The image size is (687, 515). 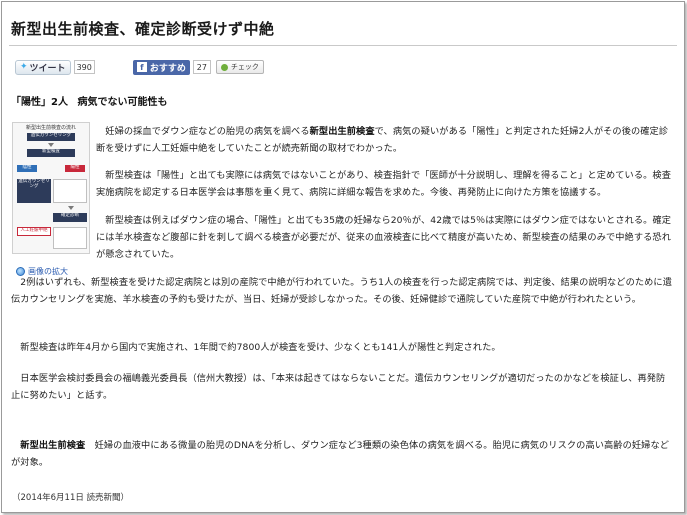 What do you see at coordinates (34, 231) in the screenshot?
I see `figure-box-abortion: 人工妊娠中絶` at bounding box center [34, 231].